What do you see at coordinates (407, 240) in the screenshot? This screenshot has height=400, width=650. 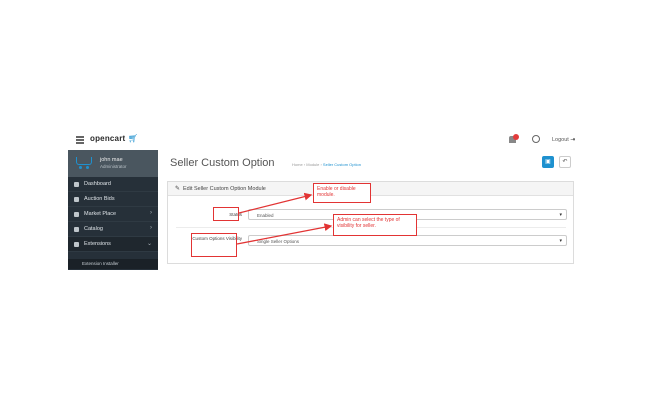 I see `visibility-select: Single Seller Options ▾` at bounding box center [407, 240].